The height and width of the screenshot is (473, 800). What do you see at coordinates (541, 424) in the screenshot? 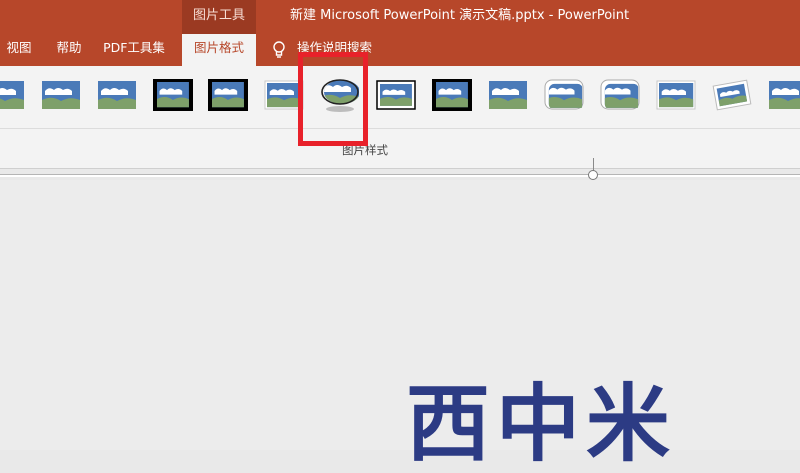
I see `slide-title-text: 西中米` at bounding box center [541, 424].